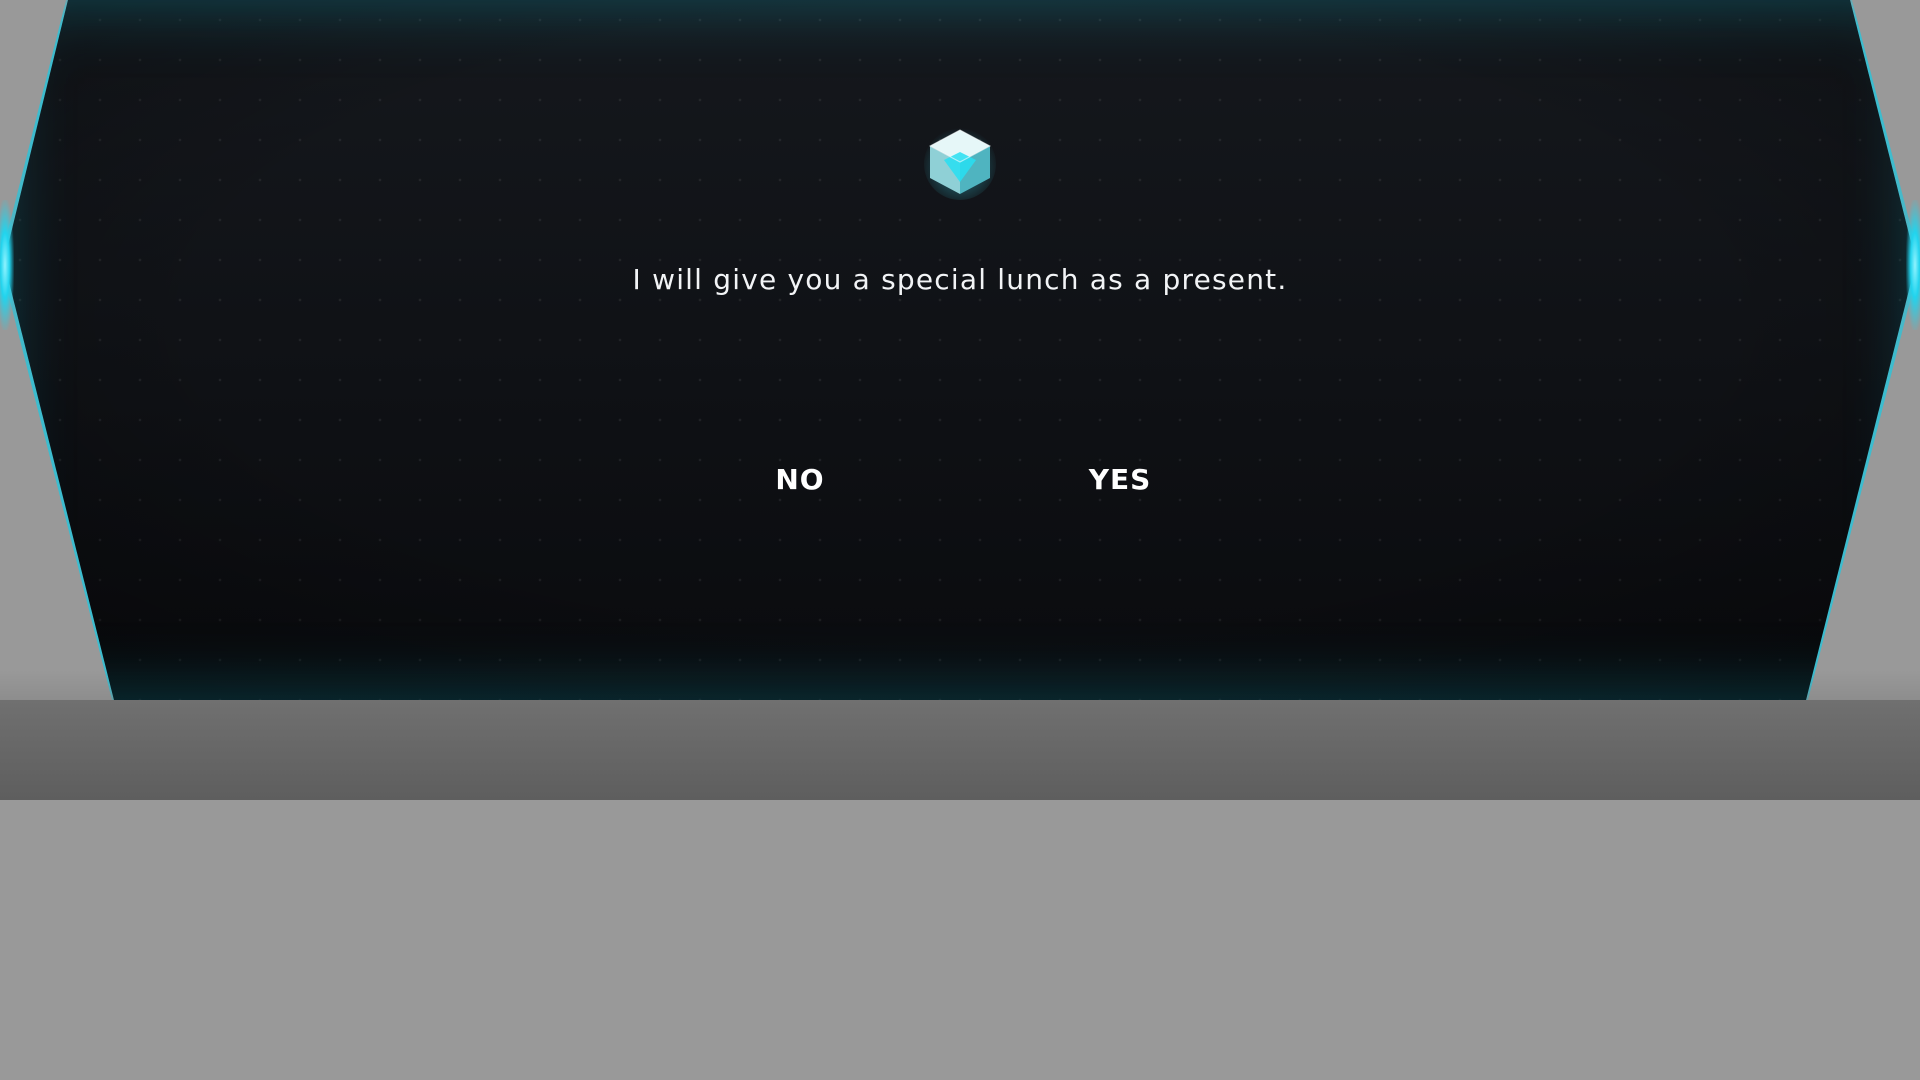  I want to click on left-edge-glint, so click(7, 265).